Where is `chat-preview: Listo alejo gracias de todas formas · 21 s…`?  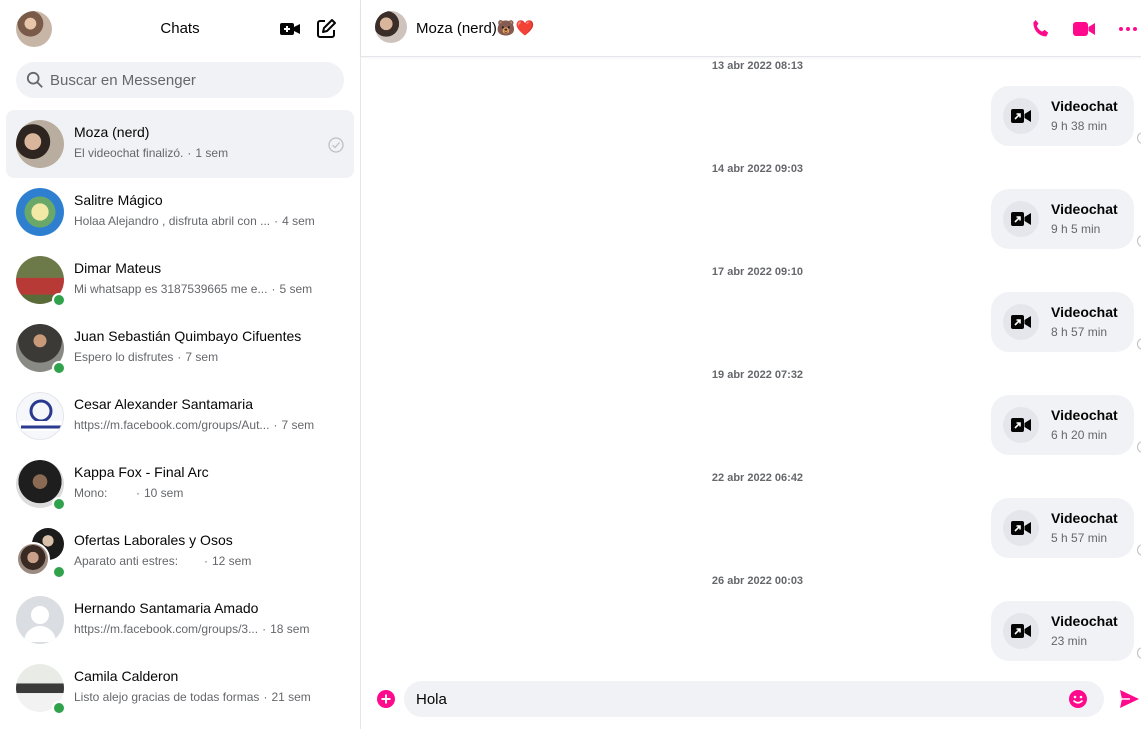
chat-preview: Listo alejo gracias de todas formas · 21 s… is located at coordinates (192, 697).